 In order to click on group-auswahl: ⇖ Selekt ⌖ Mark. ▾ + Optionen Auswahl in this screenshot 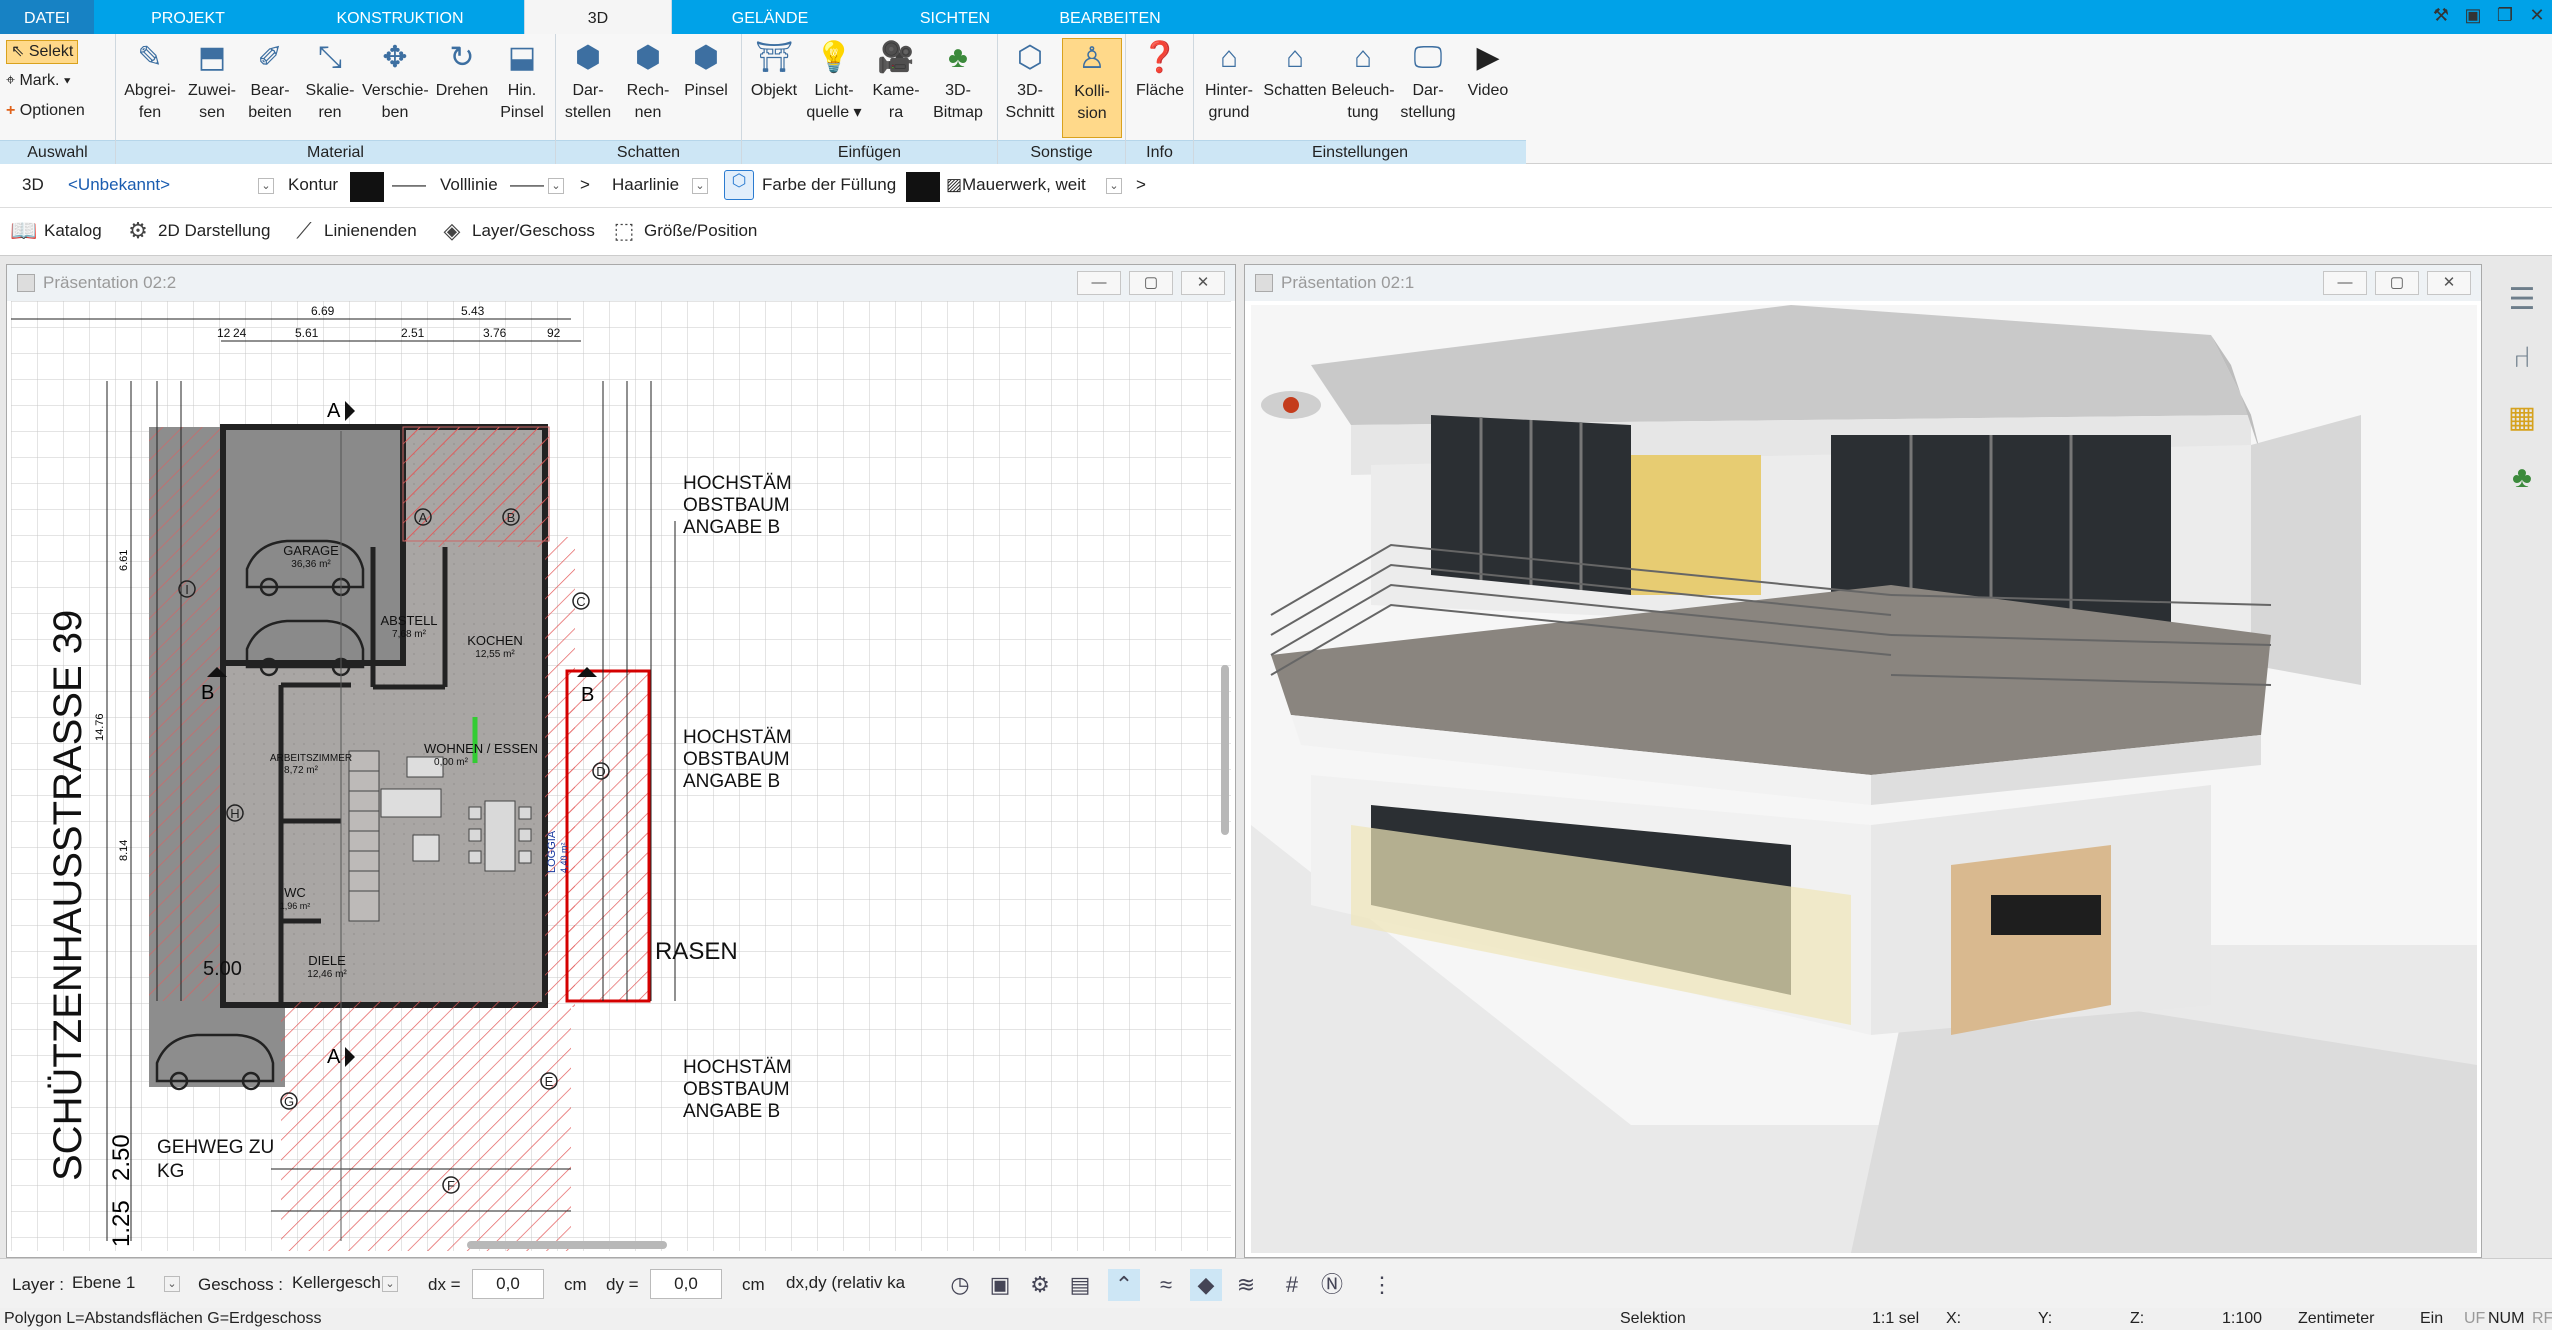, I will do `click(58, 99)`.